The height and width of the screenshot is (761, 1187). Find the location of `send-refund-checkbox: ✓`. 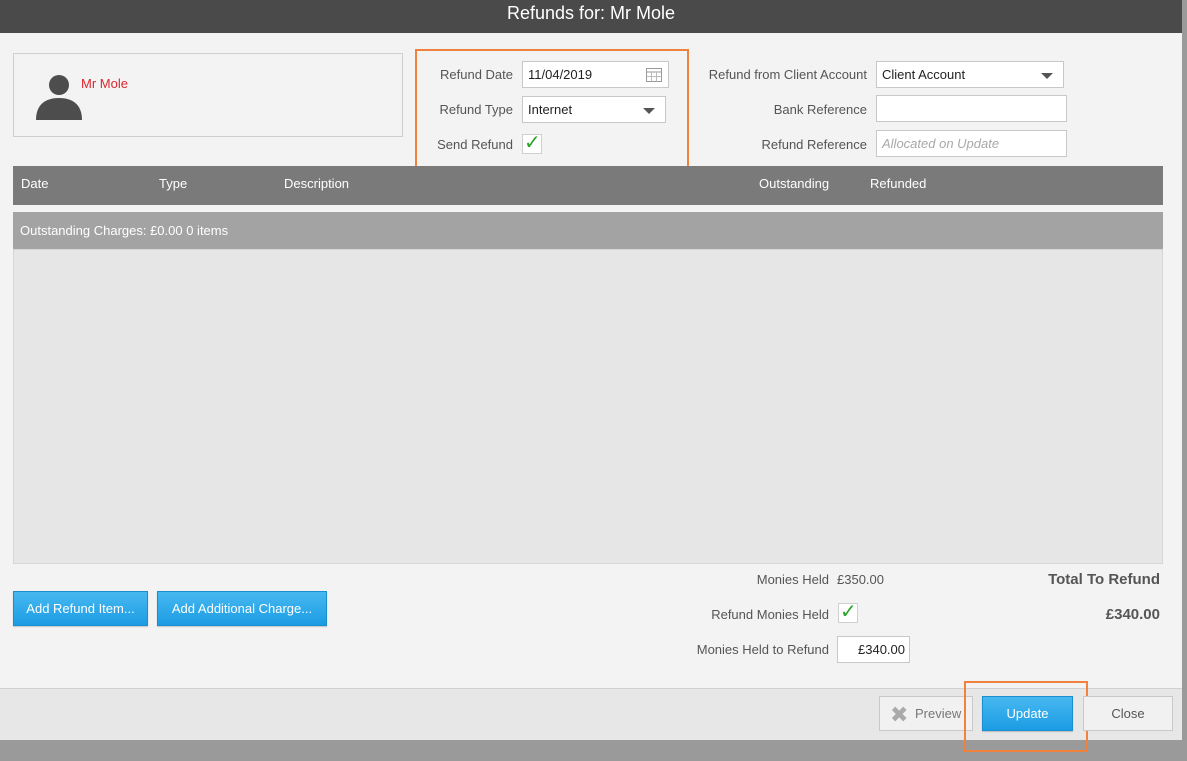

send-refund-checkbox: ✓ is located at coordinates (532, 143).